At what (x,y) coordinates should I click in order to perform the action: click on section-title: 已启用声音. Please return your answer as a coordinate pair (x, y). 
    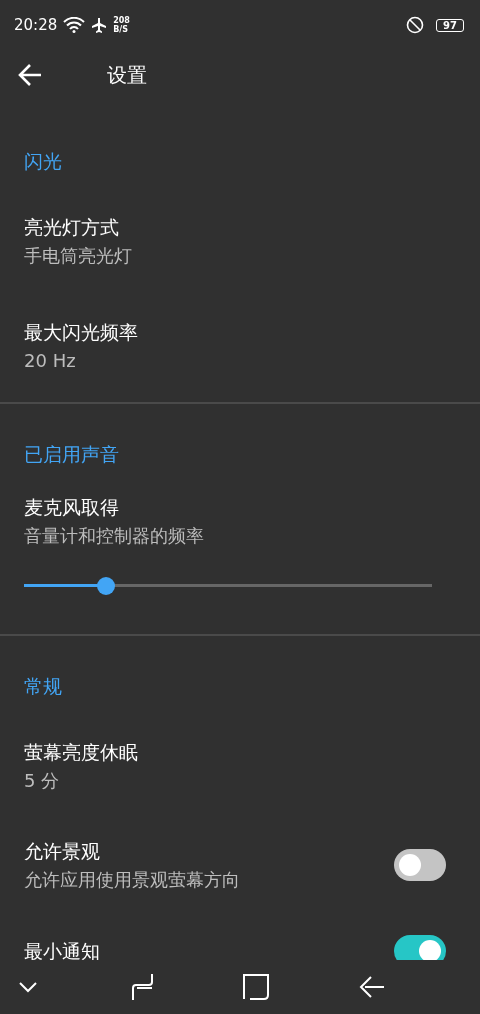
    Looking at the image, I should click on (71, 454).